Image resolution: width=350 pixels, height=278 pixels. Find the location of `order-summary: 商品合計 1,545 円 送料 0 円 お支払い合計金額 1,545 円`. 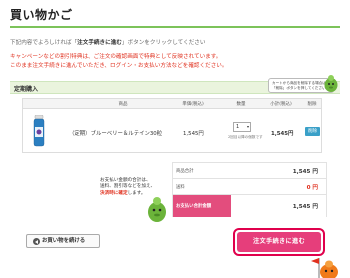

order-summary: 商品合計 1,545 円 送料 0 円 お支払い合計金額 1,545 円 is located at coordinates (249, 189).